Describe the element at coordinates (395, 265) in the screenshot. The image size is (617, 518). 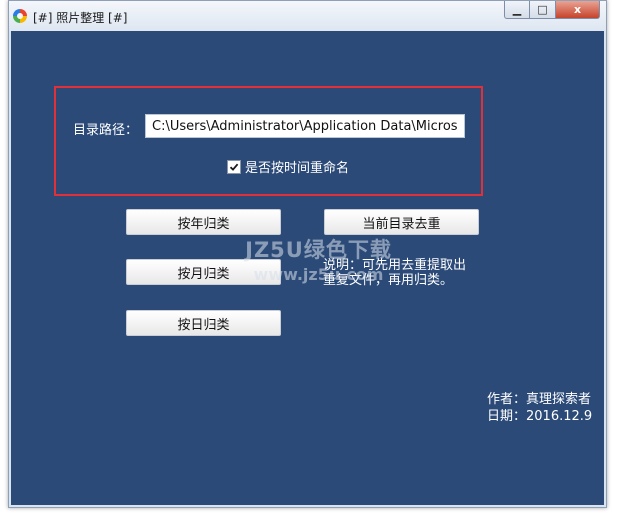
I see `note-line-1: 说明：可先用去重提取出` at that location.